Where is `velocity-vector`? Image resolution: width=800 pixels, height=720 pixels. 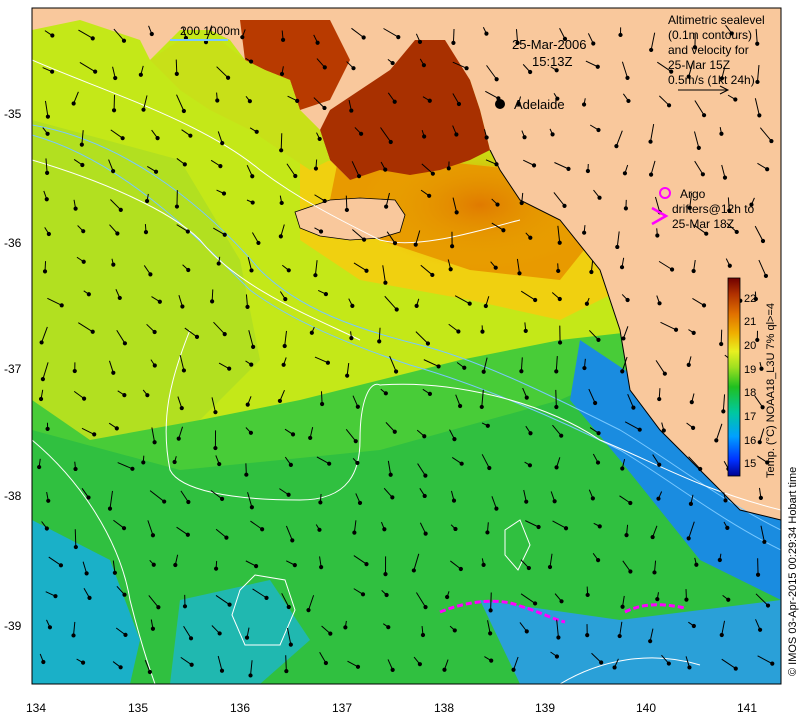 velocity-vector is located at coordinates (556, 398).